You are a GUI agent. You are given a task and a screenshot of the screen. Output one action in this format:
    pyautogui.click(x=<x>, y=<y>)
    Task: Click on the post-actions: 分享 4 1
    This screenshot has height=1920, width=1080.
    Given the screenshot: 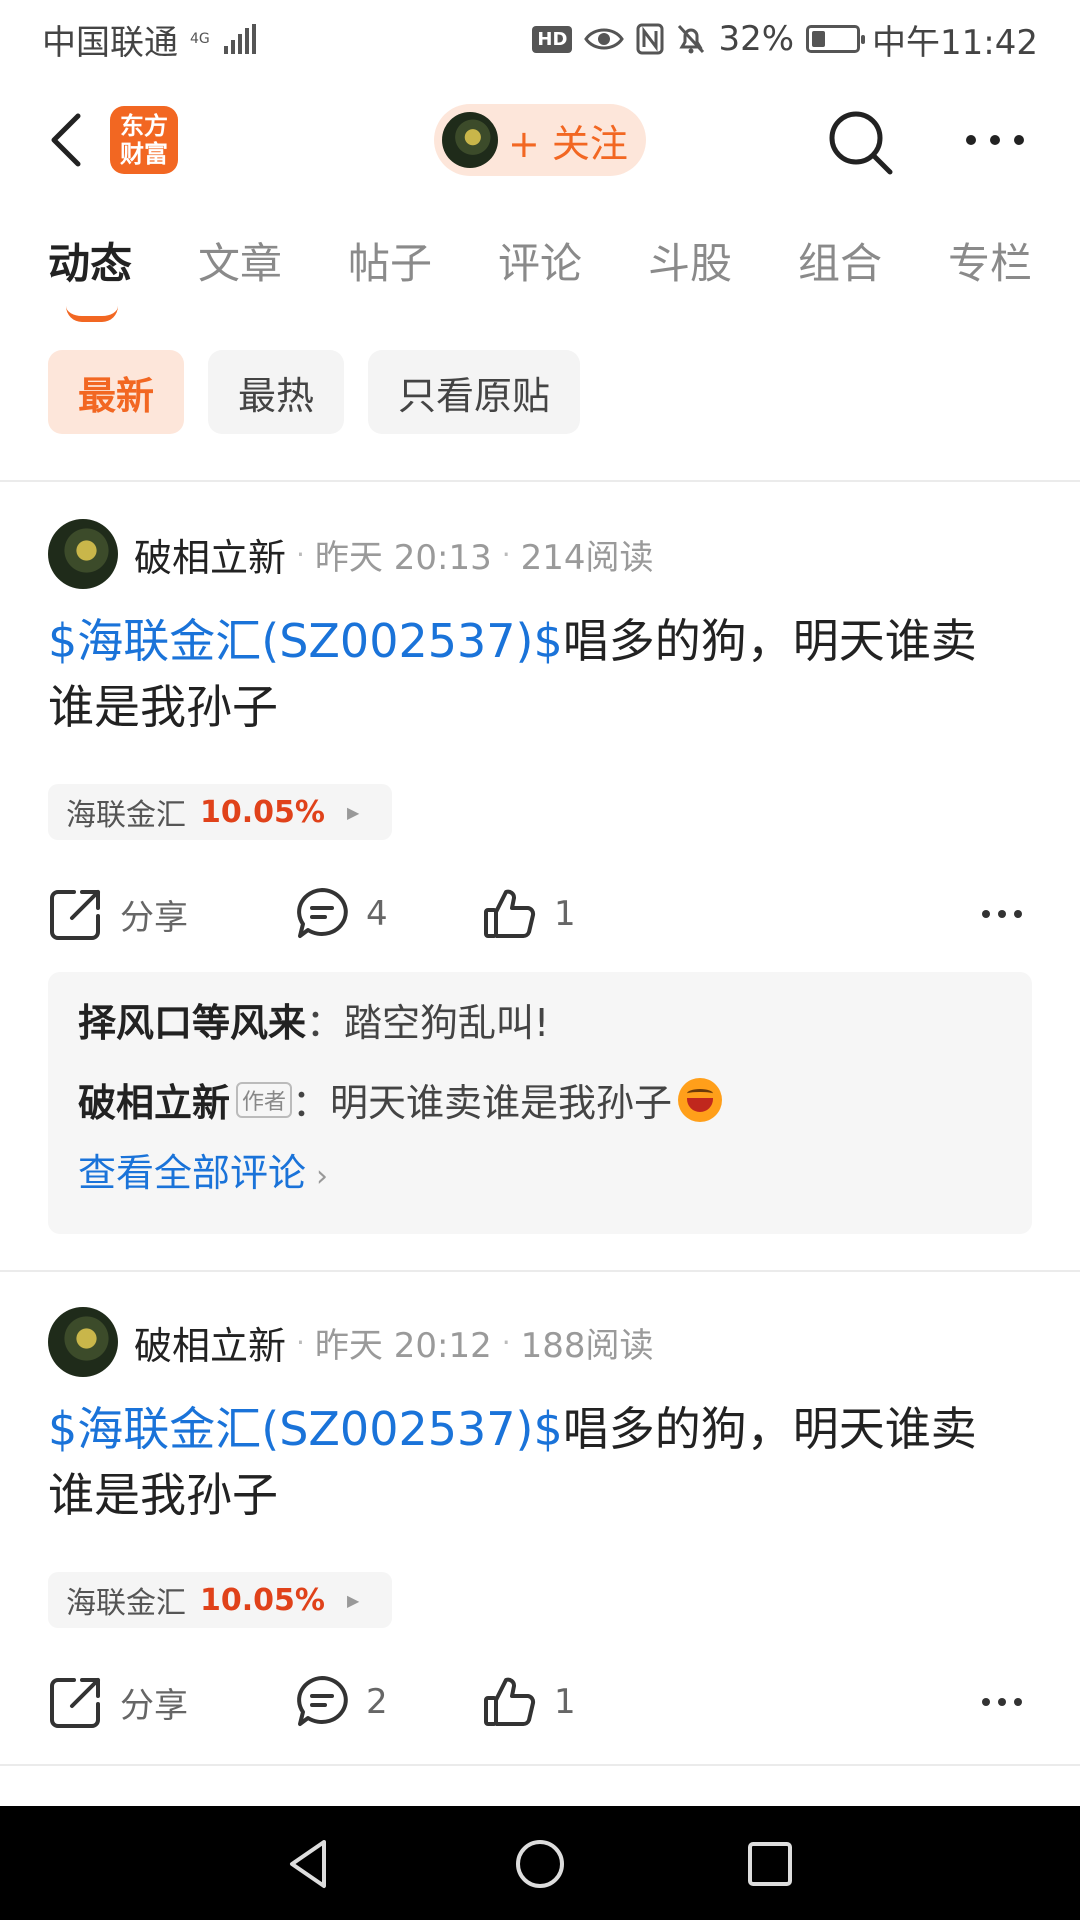 What is the action you would take?
    pyautogui.click(x=540, y=914)
    